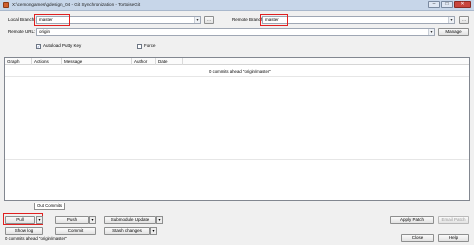 The image size is (474, 245). I want to click on close-window-icon: ✕, so click(462, 4).